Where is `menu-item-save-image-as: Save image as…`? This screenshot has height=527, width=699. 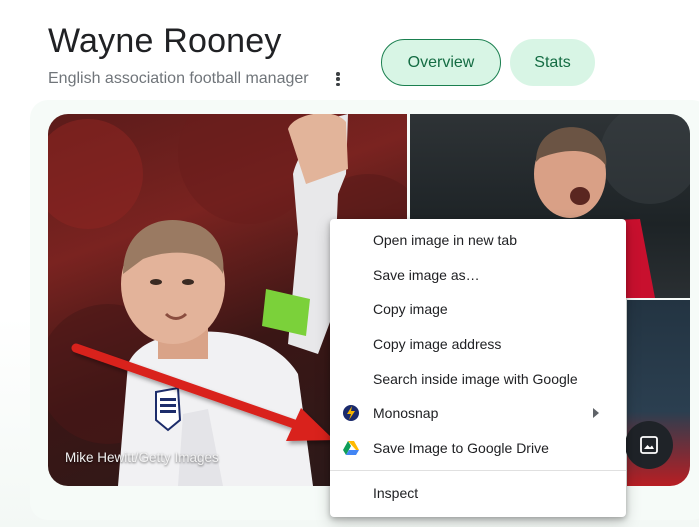
menu-item-save-image-as: Save image as… is located at coordinates (478, 275).